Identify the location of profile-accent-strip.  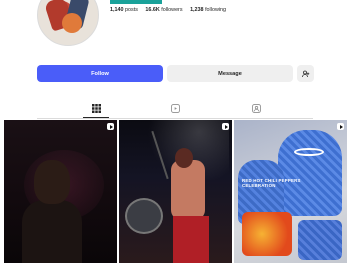
(136, 2).